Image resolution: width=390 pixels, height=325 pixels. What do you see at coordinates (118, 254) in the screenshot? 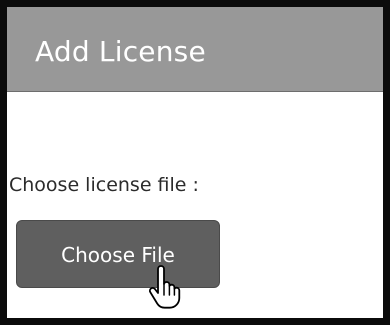
I see `choose-file-button: Choose File` at bounding box center [118, 254].